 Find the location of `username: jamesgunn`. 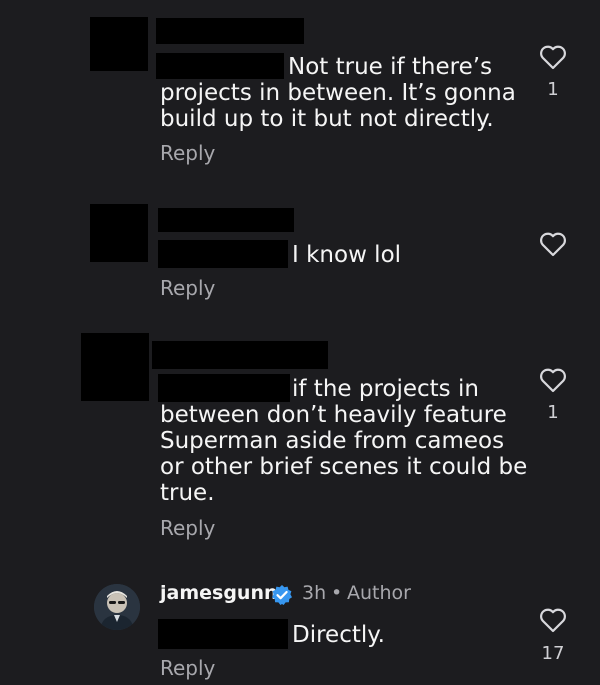

username: jamesgunn is located at coordinates (219, 593).